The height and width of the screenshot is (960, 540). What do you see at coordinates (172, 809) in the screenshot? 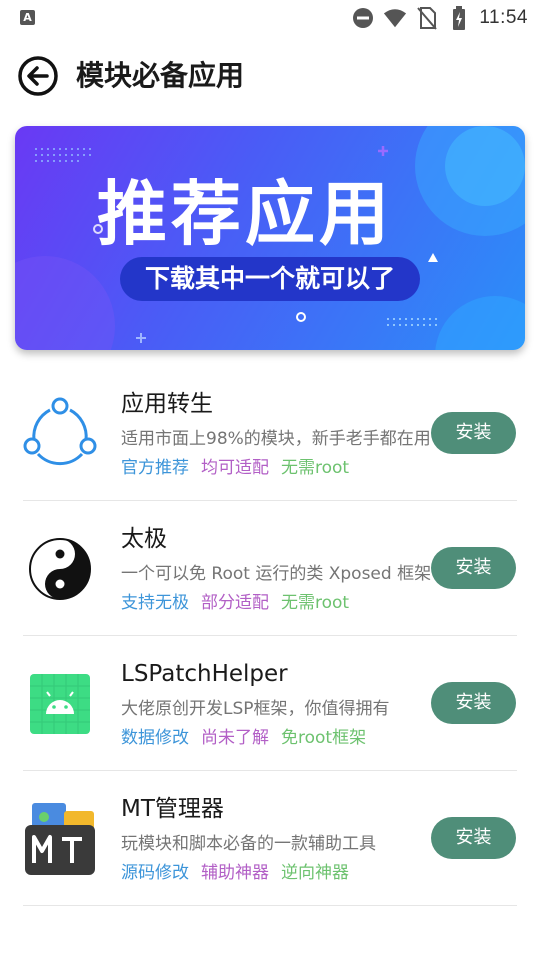
I see `app-name: MT管理器` at bounding box center [172, 809].